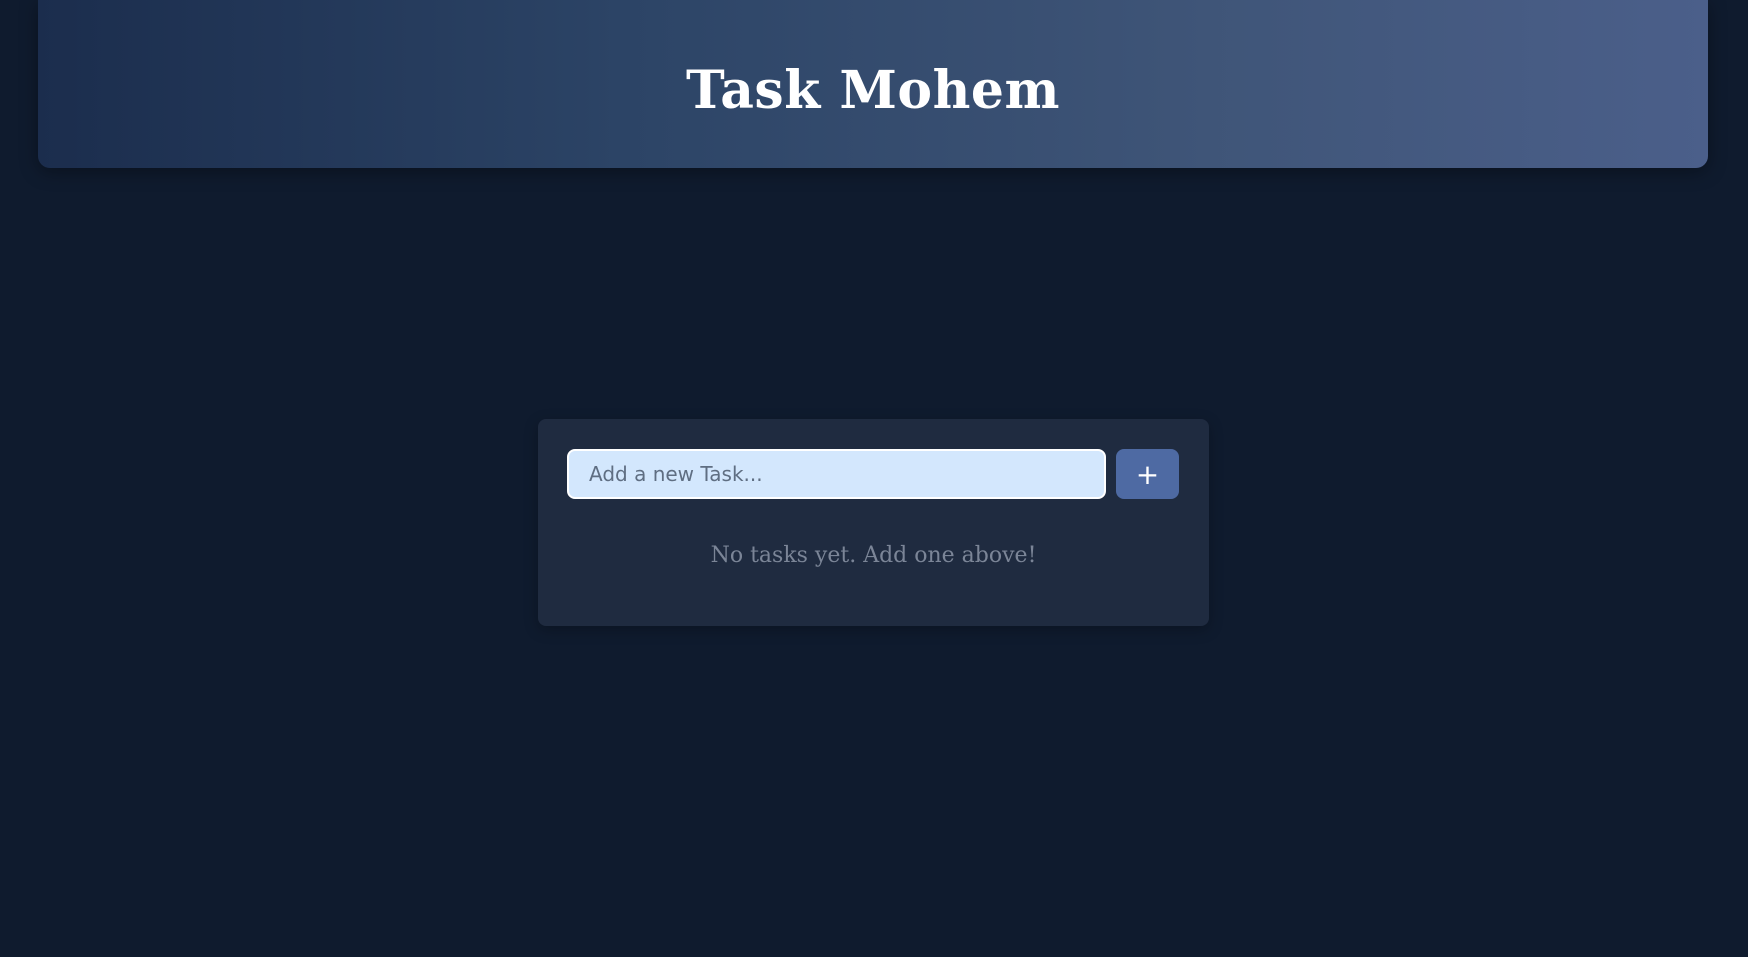 This screenshot has height=957, width=1748. Describe the element at coordinates (873, 90) in the screenshot. I see `page-title: Task Mohem` at that location.